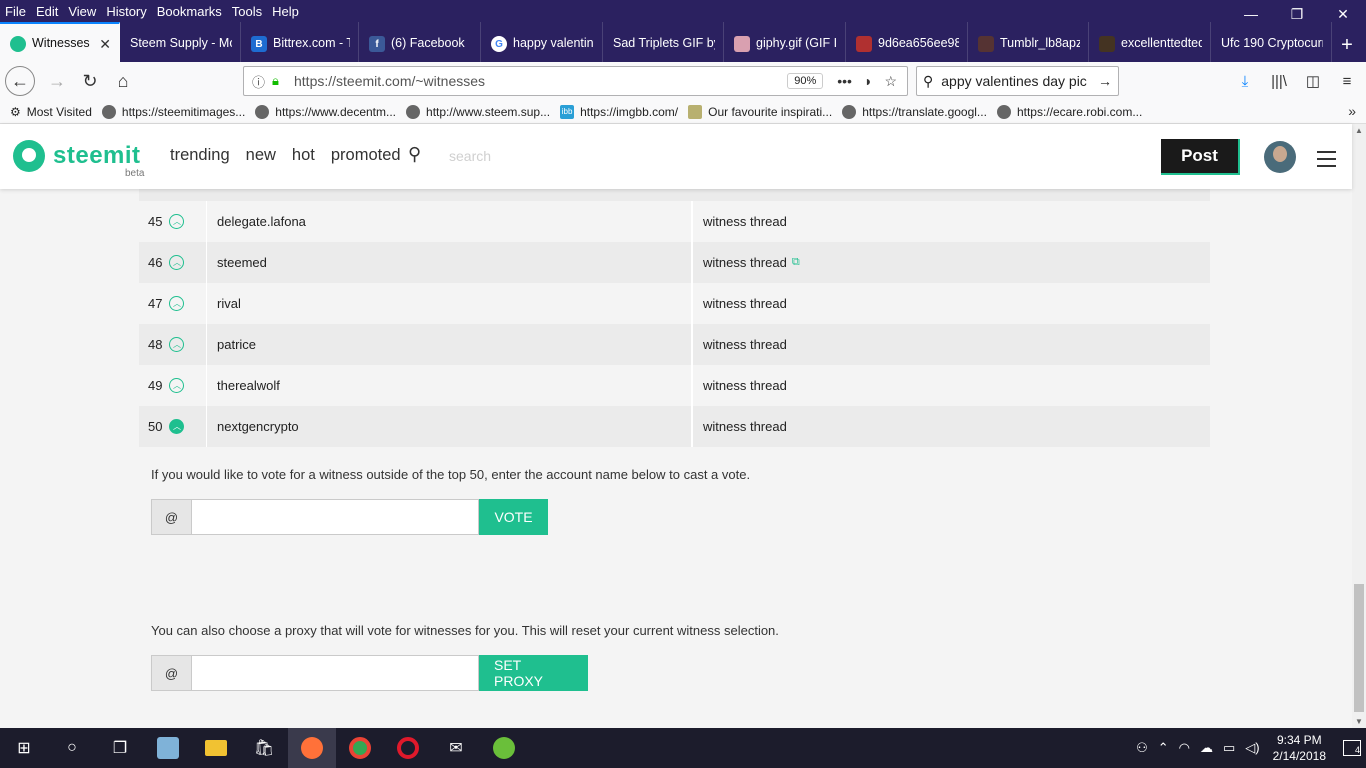  What do you see at coordinates (1359, 130) in the screenshot?
I see `scroll-up-icon: ▲` at bounding box center [1359, 130].